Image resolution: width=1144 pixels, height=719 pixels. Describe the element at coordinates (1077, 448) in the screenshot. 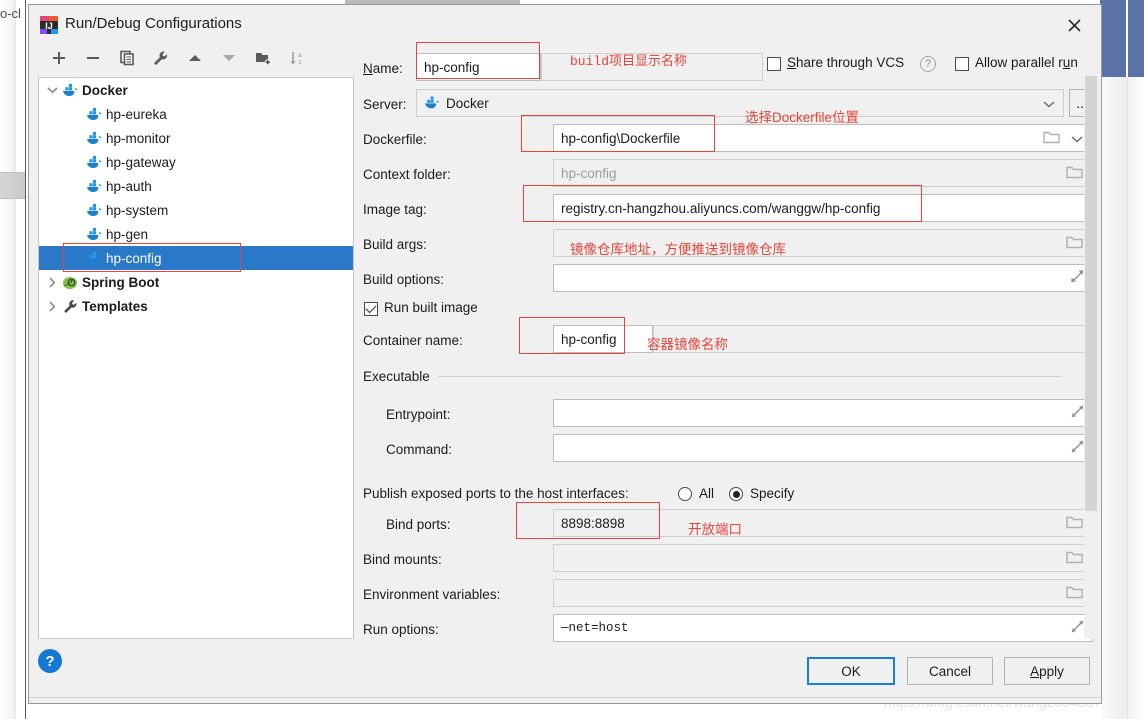

I see `command-expand-icon` at that location.